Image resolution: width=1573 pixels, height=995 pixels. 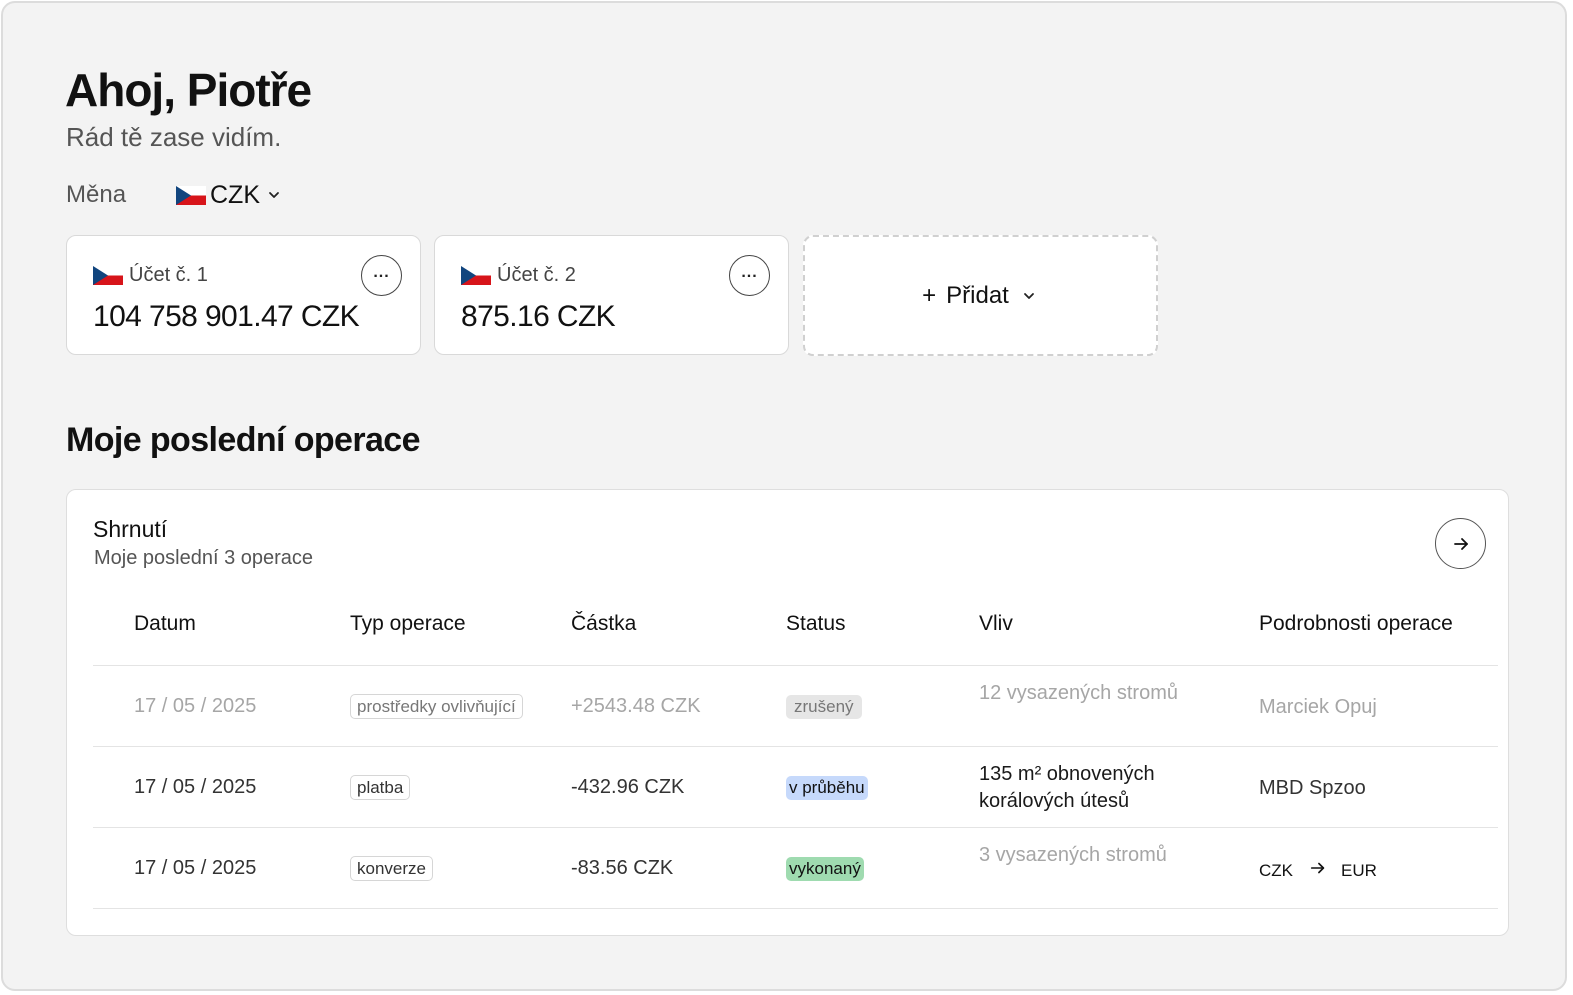 I want to click on column-header-amount: Částka, so click(x=603, y=624).